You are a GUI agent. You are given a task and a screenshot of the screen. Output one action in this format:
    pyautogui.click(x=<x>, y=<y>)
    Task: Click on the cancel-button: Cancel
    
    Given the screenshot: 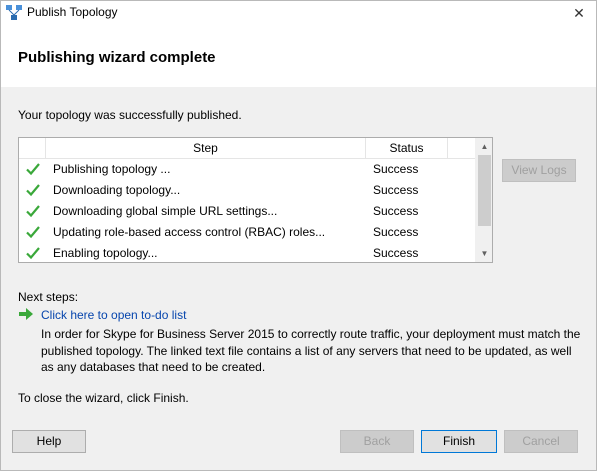 What is the action you would take?
    pyautogui.click(x=541, y=441)
    